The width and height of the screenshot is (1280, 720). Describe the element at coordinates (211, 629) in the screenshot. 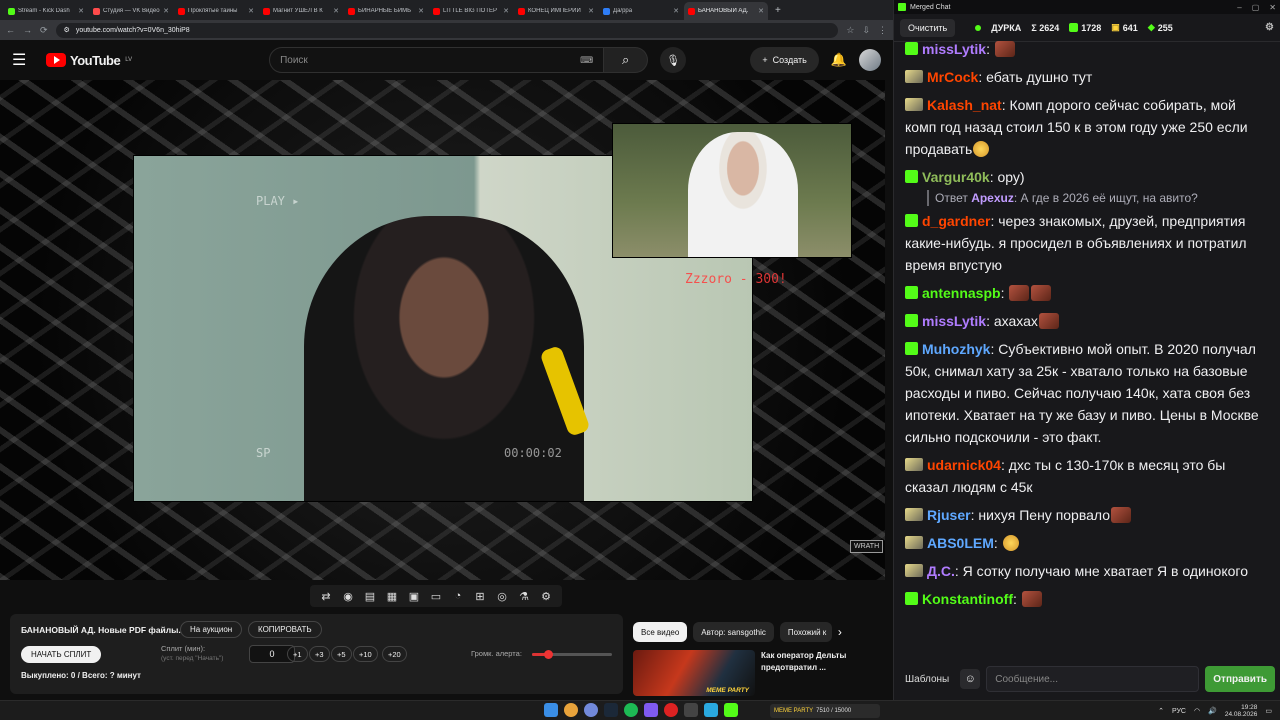

I see `auction-button: На аукцион` at that location.